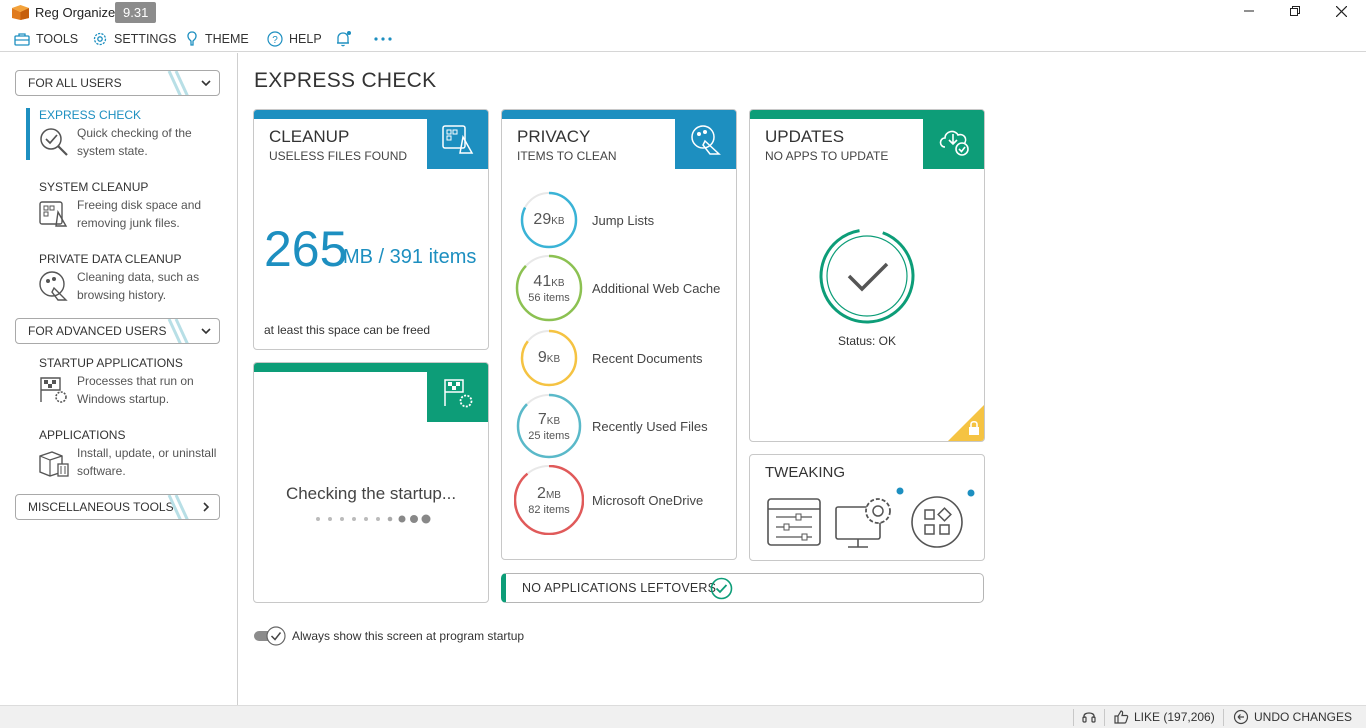  I want to click on privacy-label: Recent Documents, so click(647, 358).